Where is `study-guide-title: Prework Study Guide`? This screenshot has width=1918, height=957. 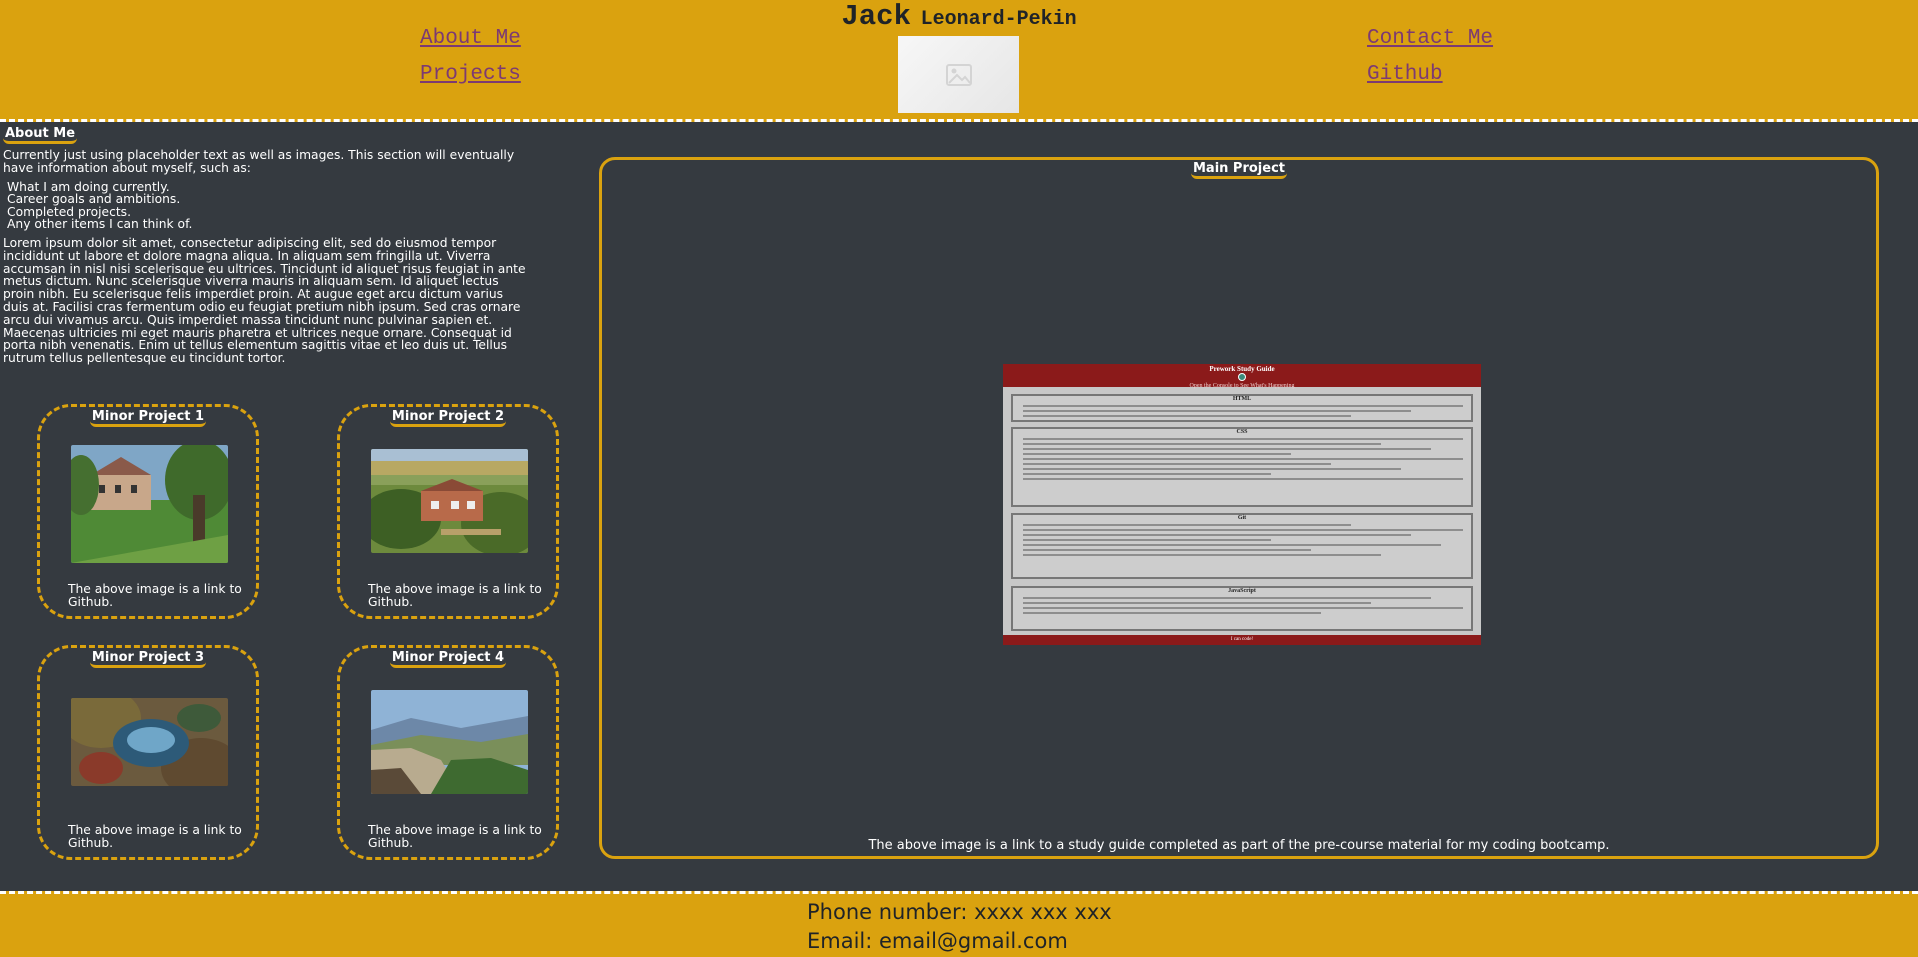
study-guide-title: Prework Study Guide is located at coordinates (1242, 369).